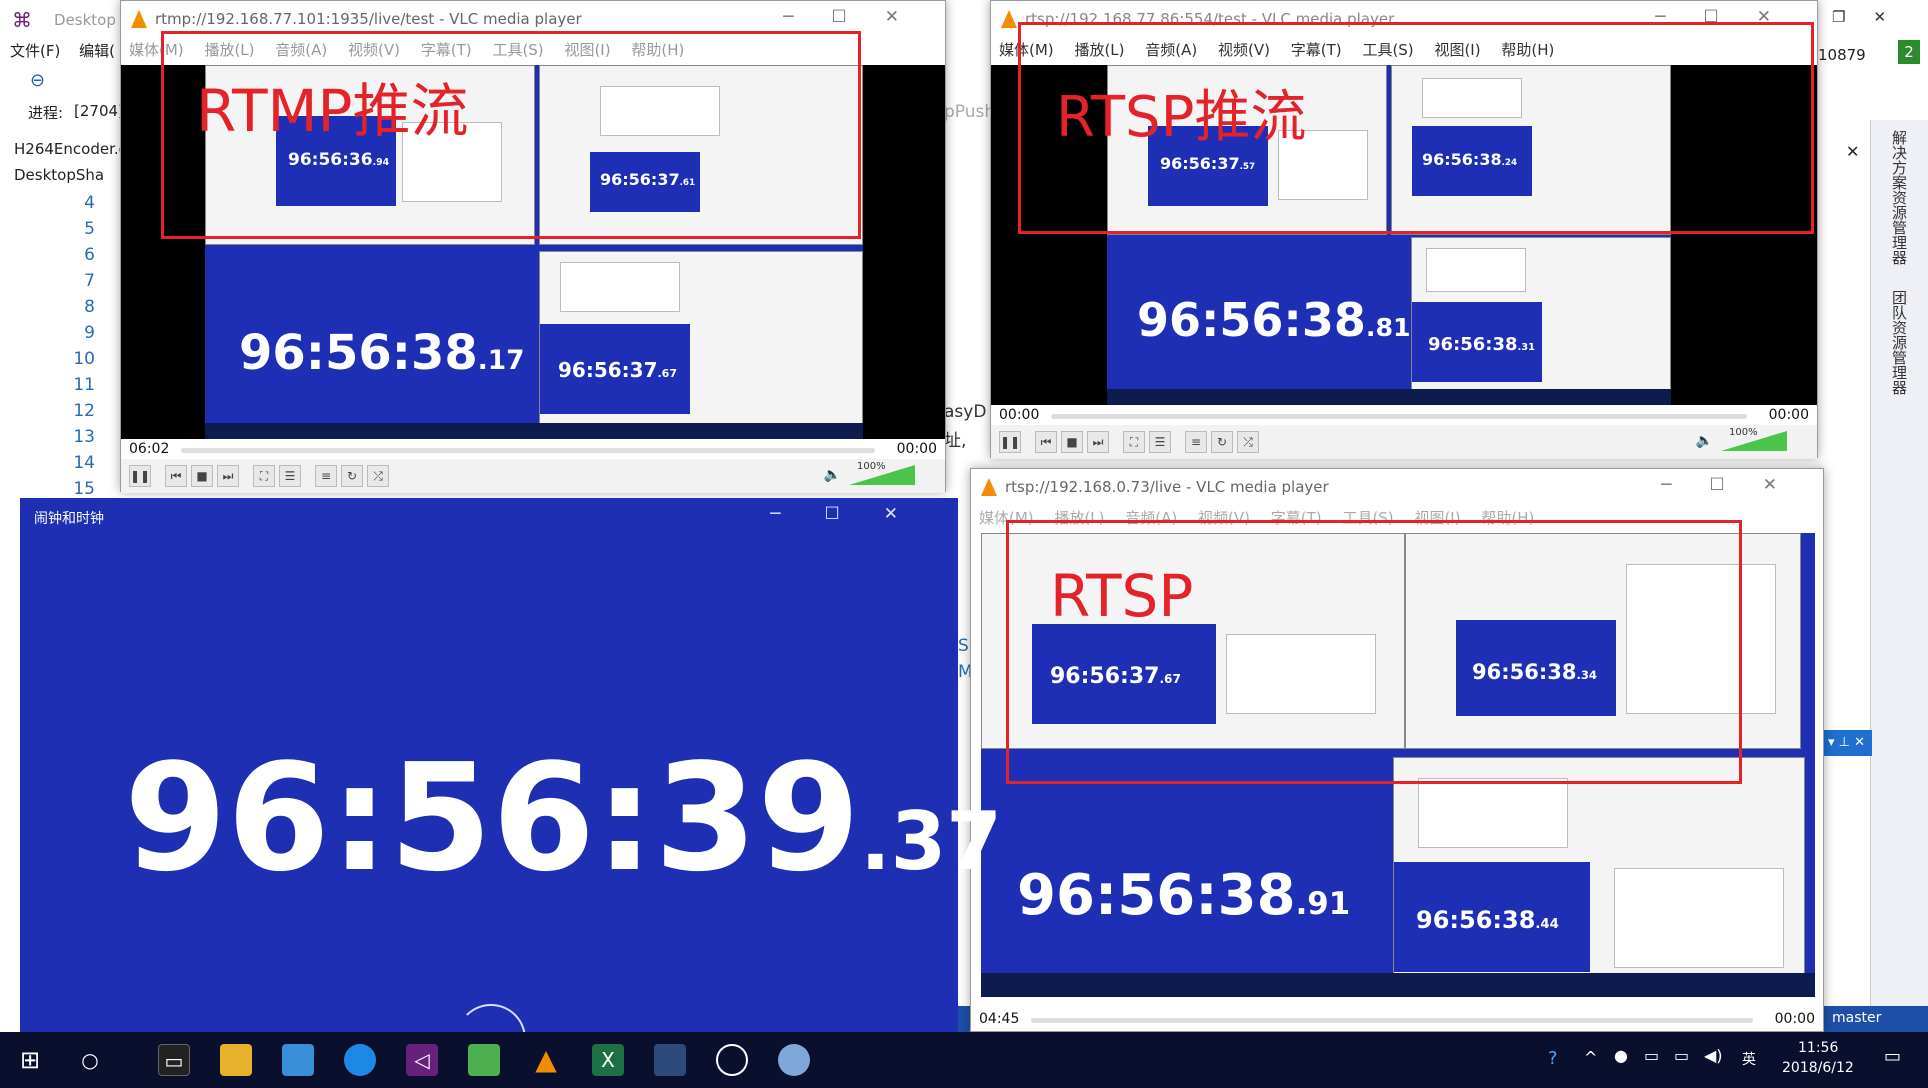 Image resolution: width=1928 pixels, height=1088 pixels. I want to click on nested-frame: 96:56:37.67, so click(615, 369).